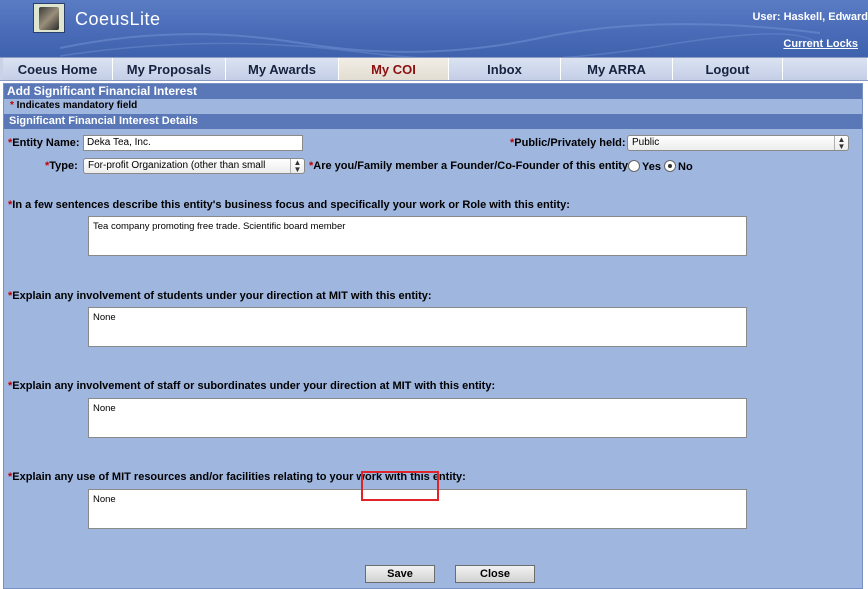  What do you see at coordinates (417, 418) in the screenshot?
I see `staff-involvement-textarea: None` at bounding box center [417, 418].